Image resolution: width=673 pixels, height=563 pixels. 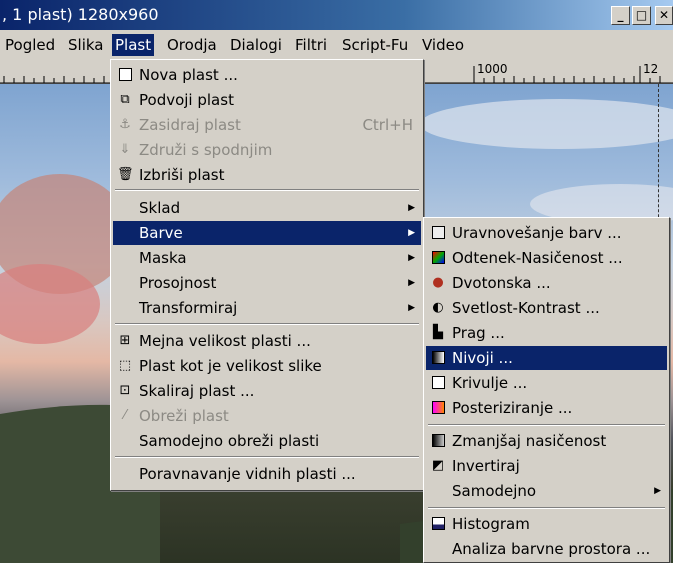 What do you see at coordinates (125, 390) in the screenshot?
I see `scale-layer-icon: ⊡` at bounding box center [125, 390].